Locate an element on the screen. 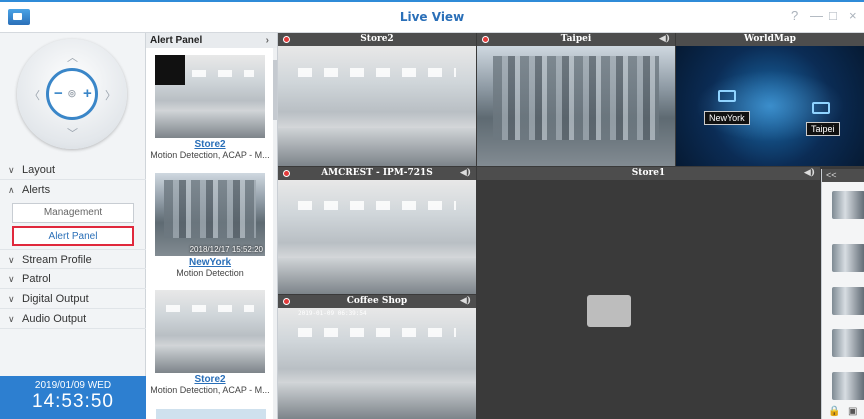  camera-overlay-text: AMCREST IPM-721S is located at coordinates (443, 286).